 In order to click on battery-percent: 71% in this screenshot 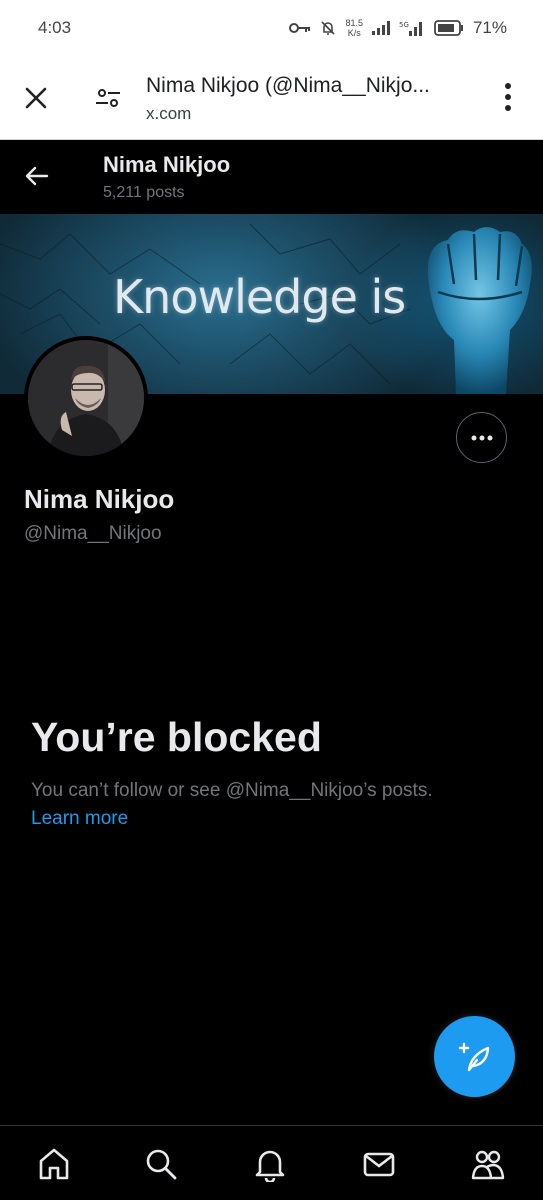, I will do `click(489, 27)`.